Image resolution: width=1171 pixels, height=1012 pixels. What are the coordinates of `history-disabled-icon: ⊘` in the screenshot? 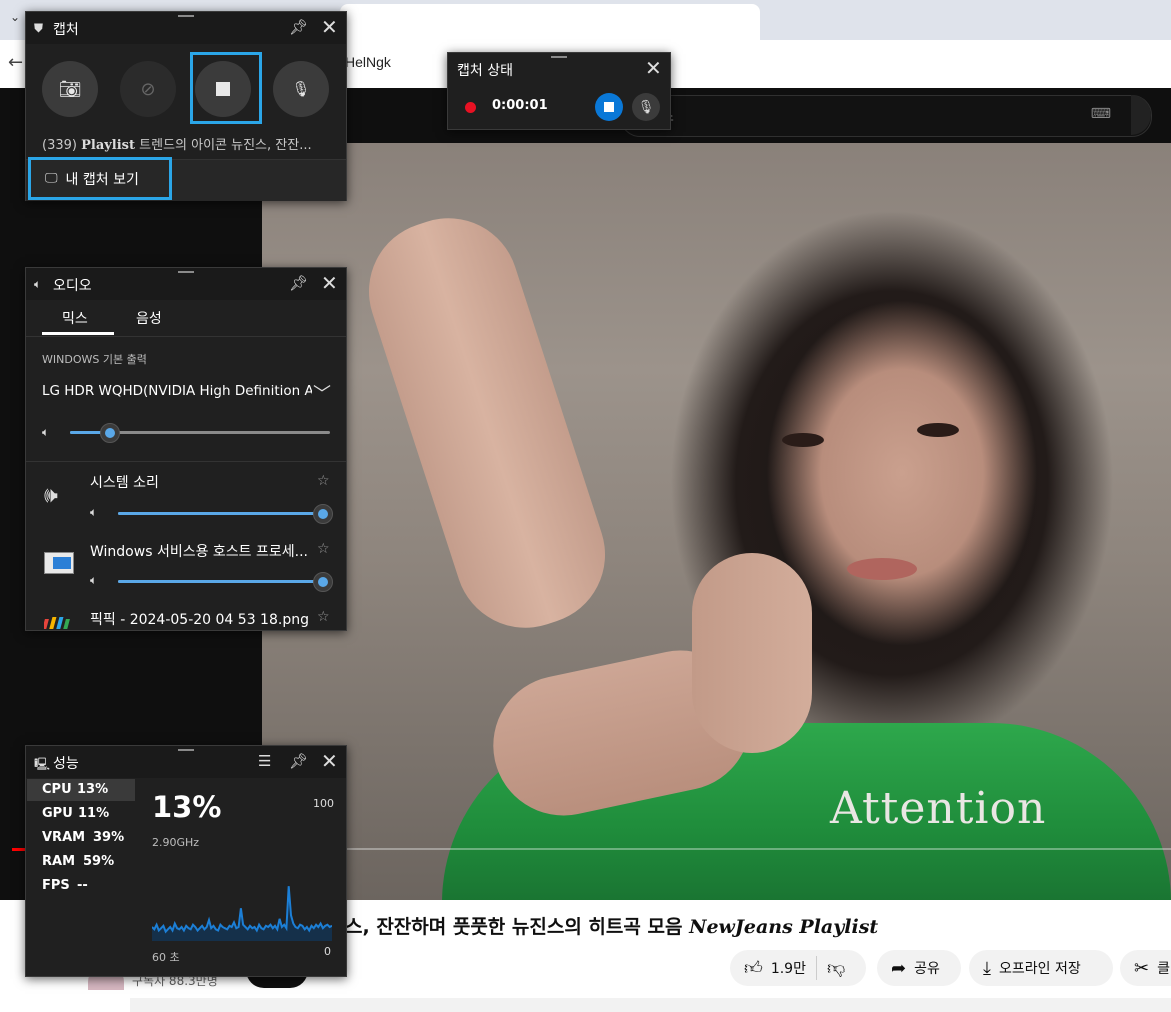 It's located at (148, 89).